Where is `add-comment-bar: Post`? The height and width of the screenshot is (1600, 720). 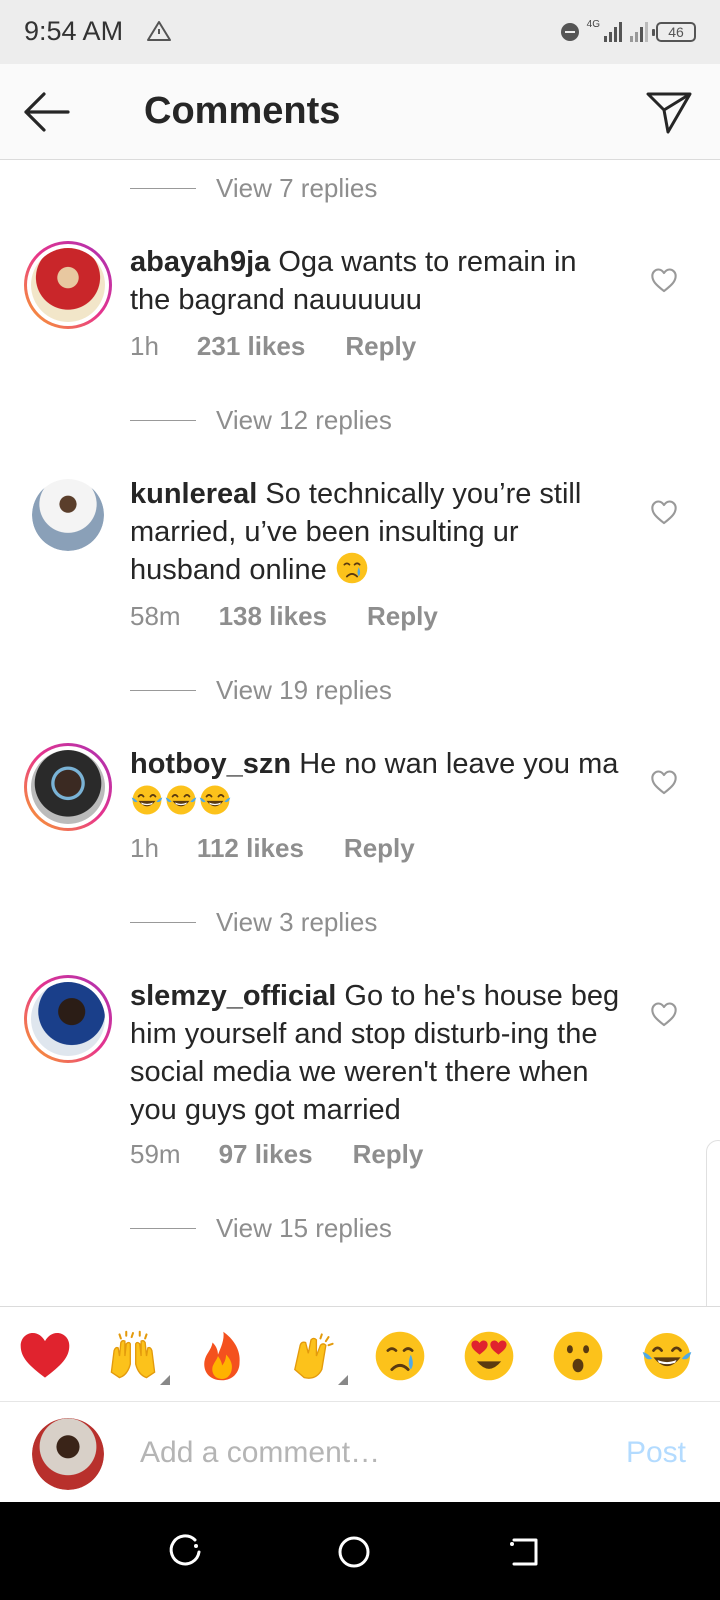
add-comment-bar: Post is located at coordinates (360, 1452).